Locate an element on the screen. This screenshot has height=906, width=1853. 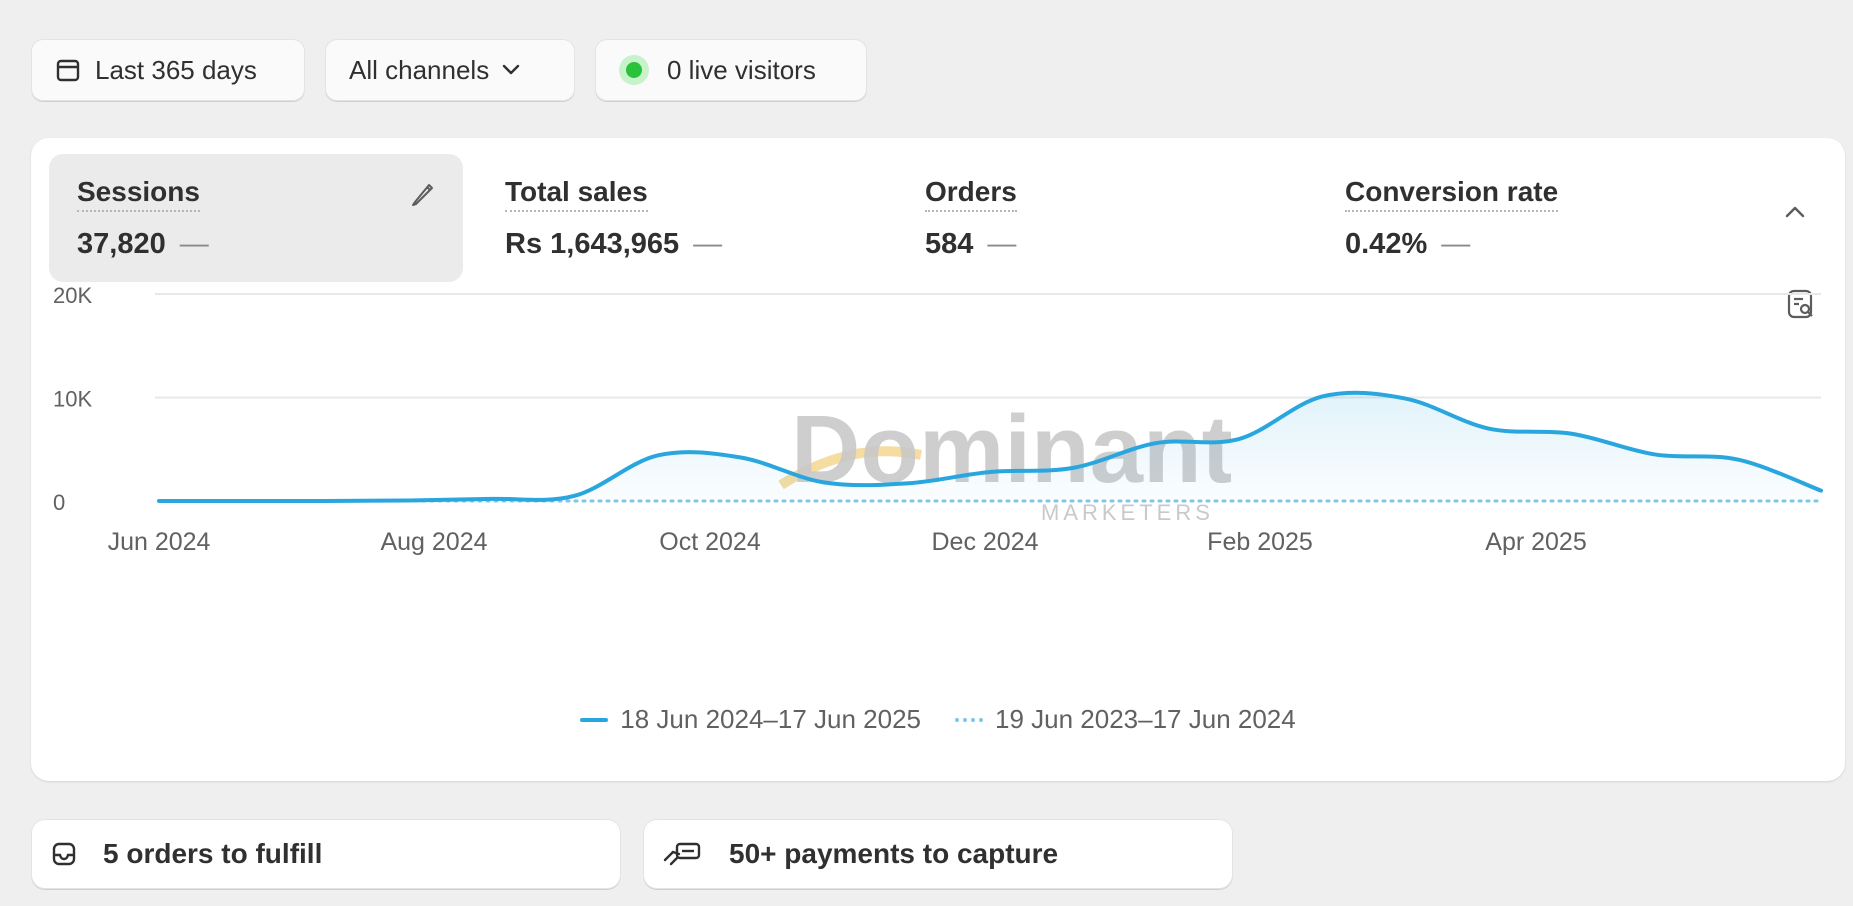
chevron-down-icon is located at coordinates (511, 70).